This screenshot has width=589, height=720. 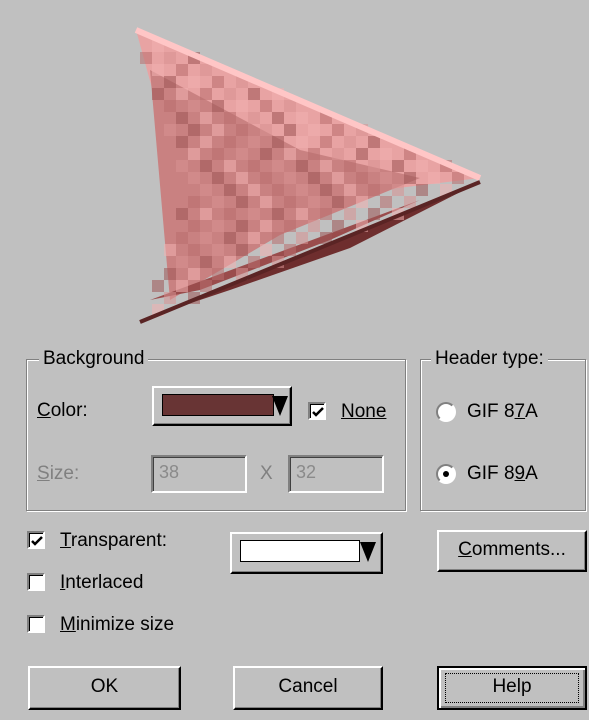 What do you see at coordinates (489, 359) in the screenshot?
I see `header-type-legend: Header type:` at bounding box center [489, 359].